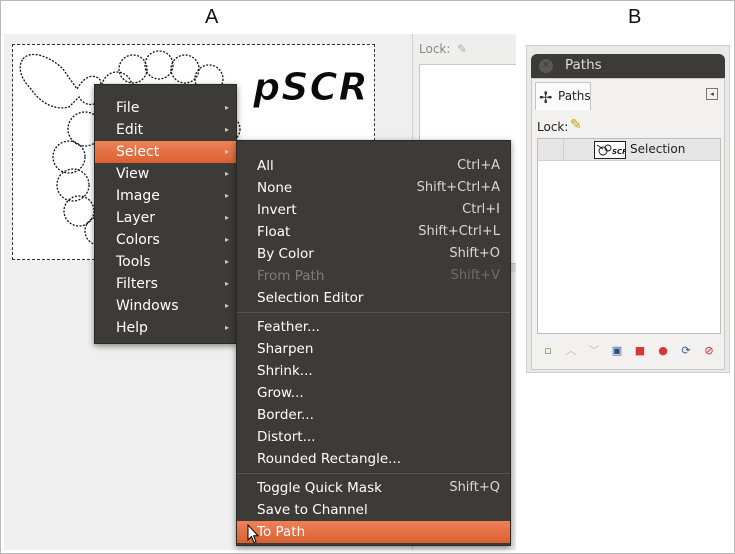 Image resolution: width=735 pixels, height=554 pixels. What do you see at coordinates (709, 351) in the screenshot?
I see `delete-path-icon: ⊘` at bounding box center [709, 351].